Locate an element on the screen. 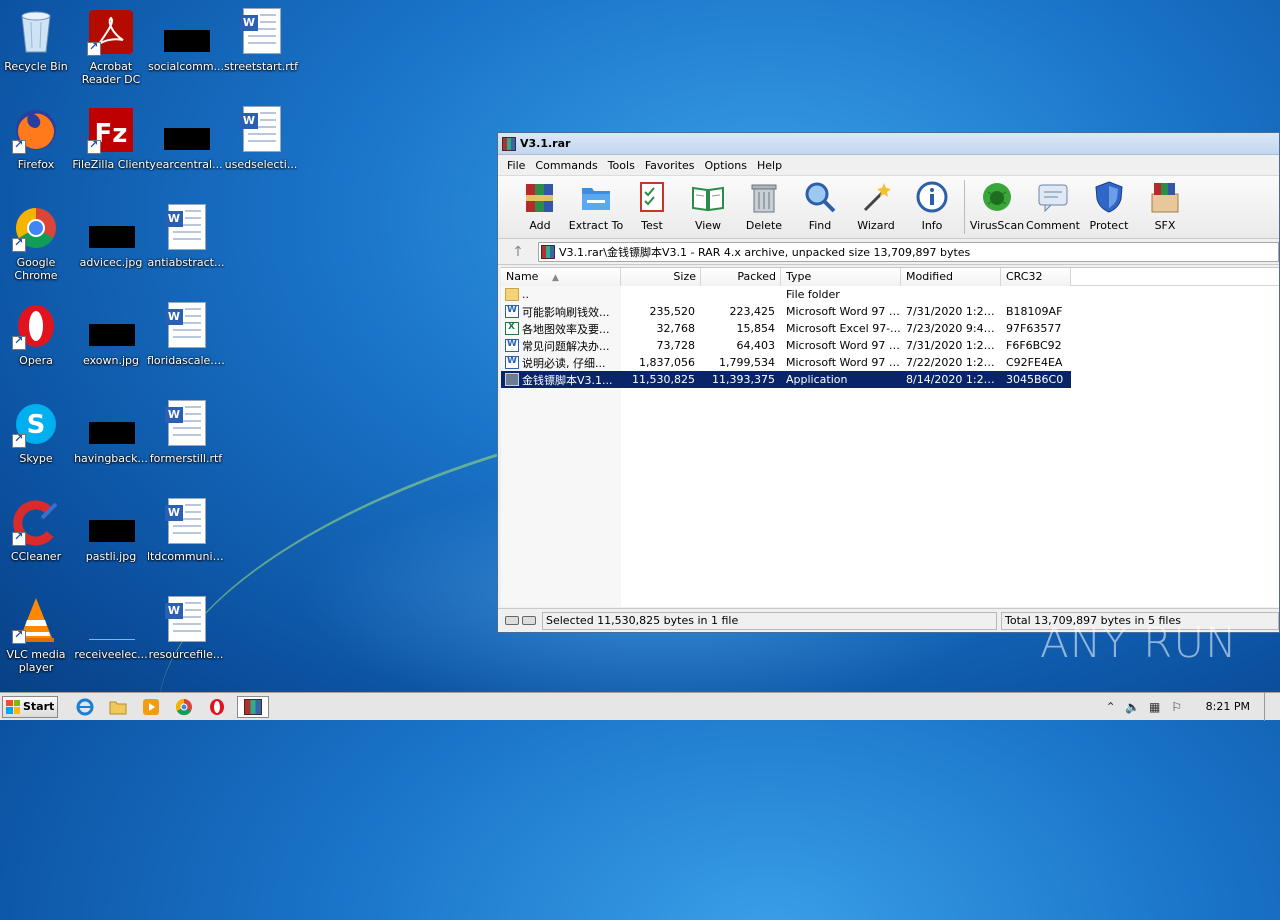  desktop-icon-vlc: VLC media player is located at coordinates (37, 635).